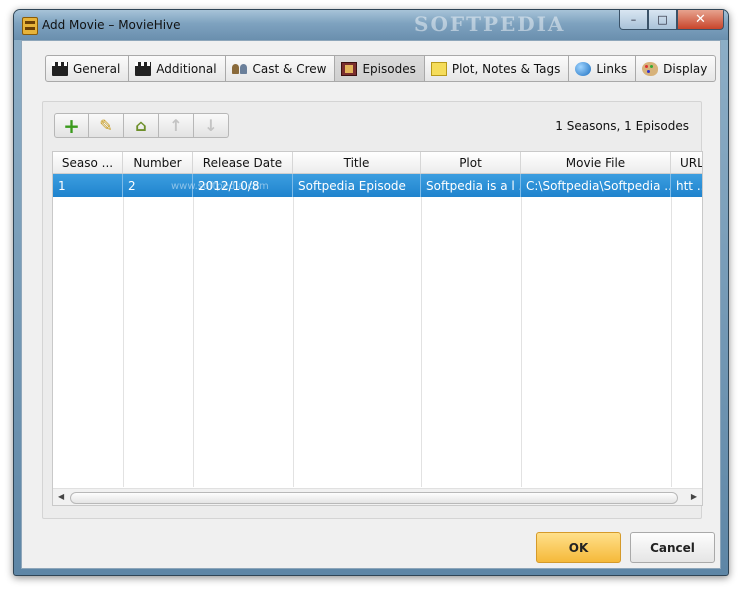 This screenshot has width=748, height=595. I want to click on move-down-button: ↓, so click(211, 125).